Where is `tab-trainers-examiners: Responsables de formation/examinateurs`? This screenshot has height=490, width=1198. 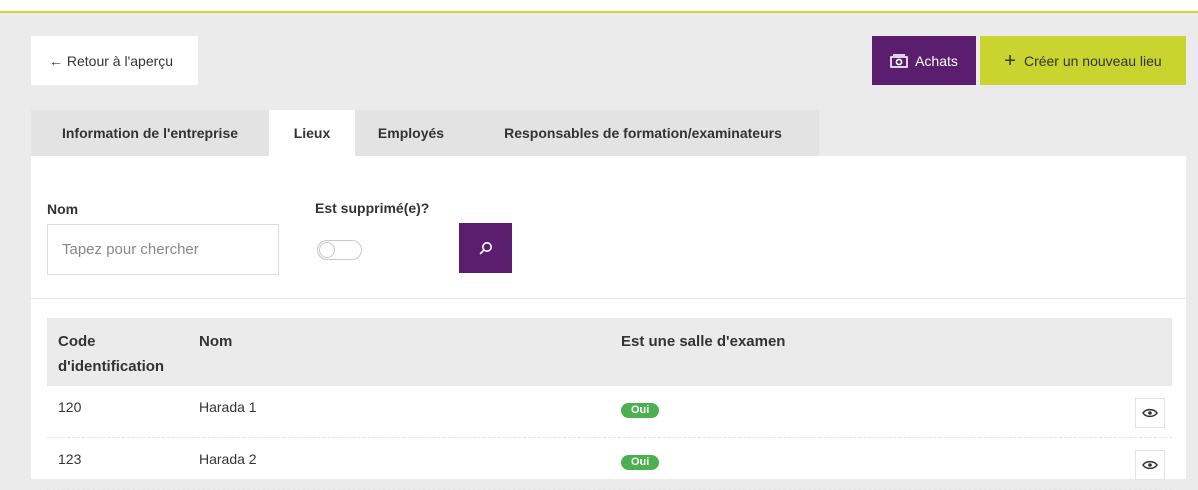
tab-trainers-examiners: Responsables de formation/examinateurs is located at coordinates (643, 133).